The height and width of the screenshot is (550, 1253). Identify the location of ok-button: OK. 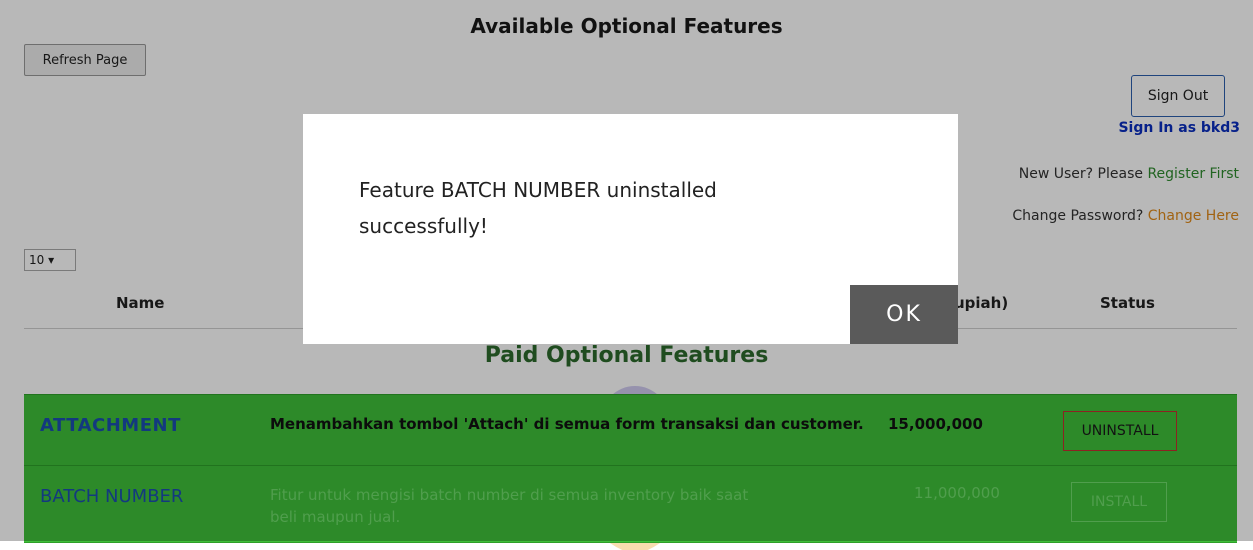
(904, 314).